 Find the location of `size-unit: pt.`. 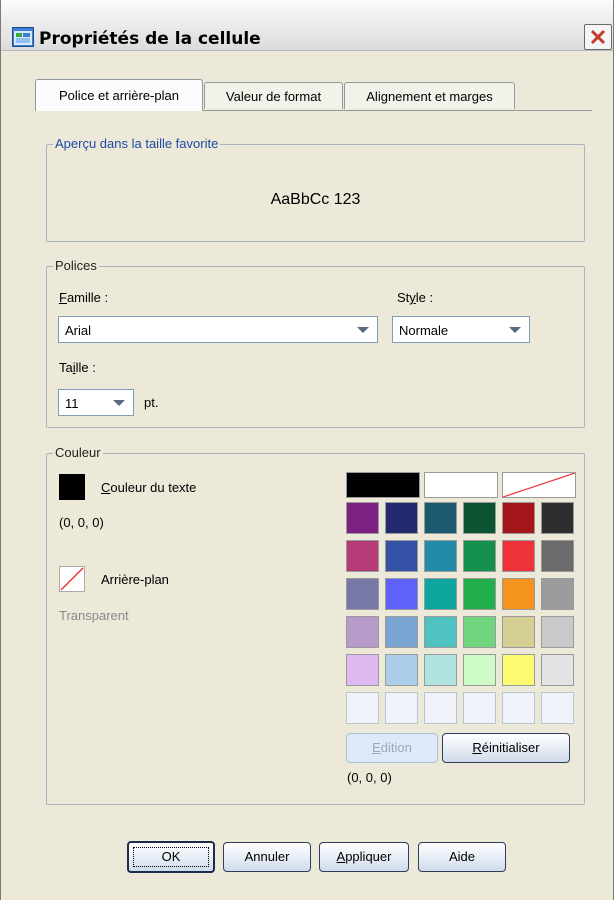

size-unit: pt. is located at coordinates (151, 402).